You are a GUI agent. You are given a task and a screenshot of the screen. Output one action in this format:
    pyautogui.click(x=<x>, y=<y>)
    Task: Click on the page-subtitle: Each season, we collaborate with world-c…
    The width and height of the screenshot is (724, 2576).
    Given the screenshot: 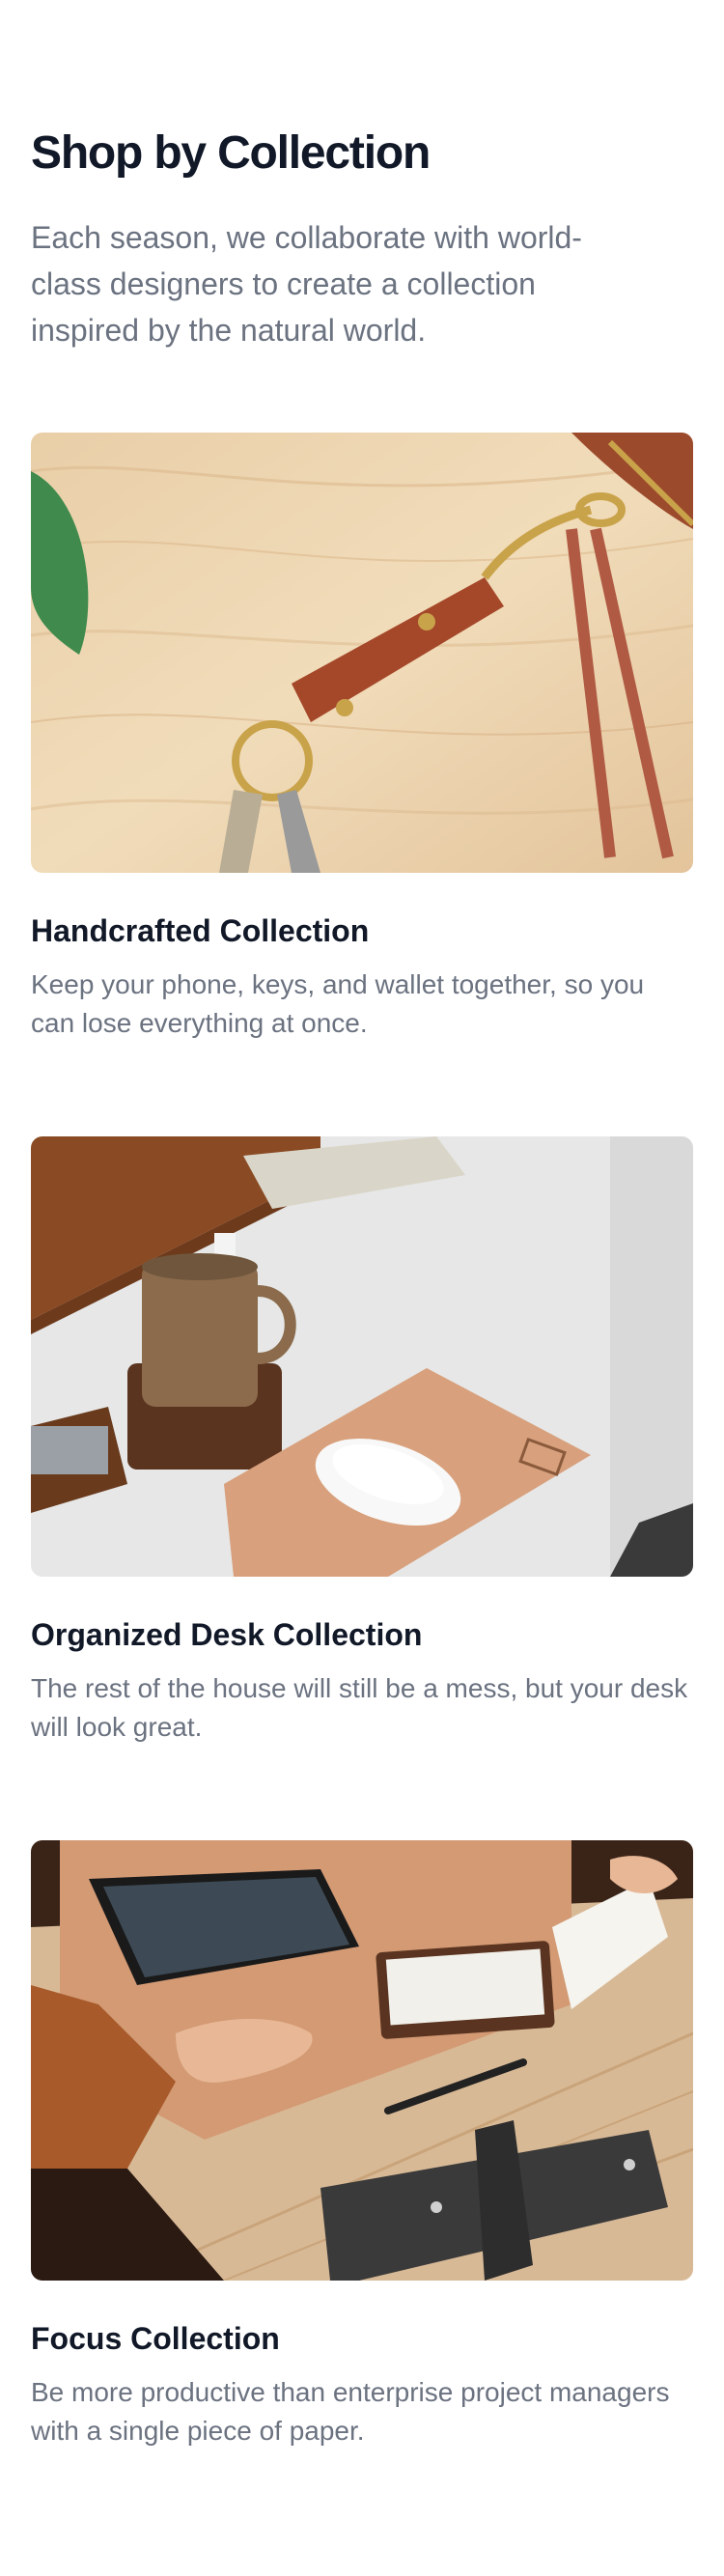 What is the action you would take?
    pyautogui.click(x=307, y=284)
    